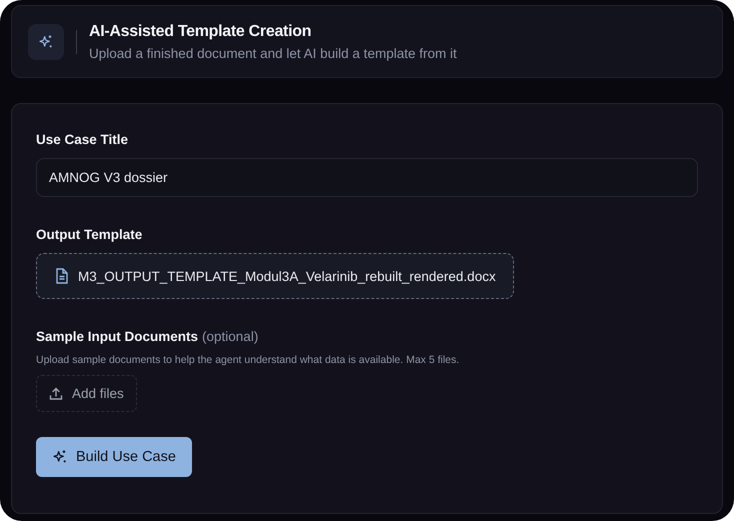 This screenshot has width=734, height=521. What do you see at coordinates (82, 139) in the screenshot?
I see `field-label: Use Case Title` at bounding box center [82, 139].